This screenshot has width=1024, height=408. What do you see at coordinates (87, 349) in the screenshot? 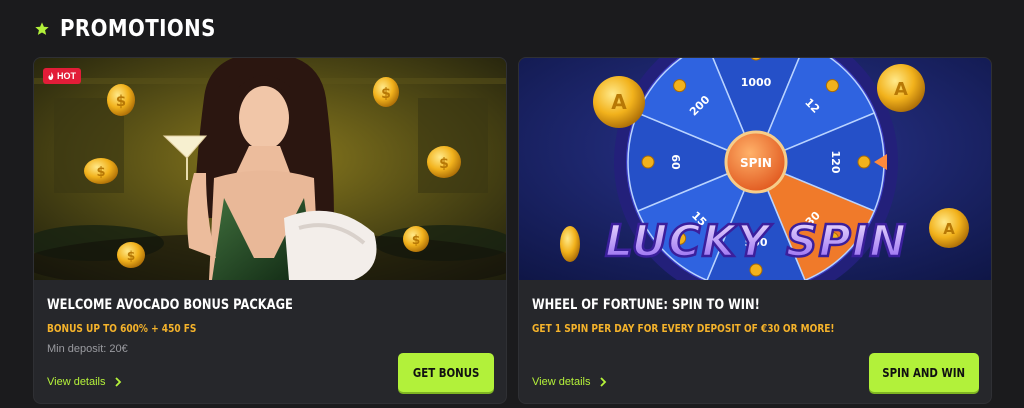
I see `min-deposit-text: Min deposit: 20€` at bounding box center [87, 349].